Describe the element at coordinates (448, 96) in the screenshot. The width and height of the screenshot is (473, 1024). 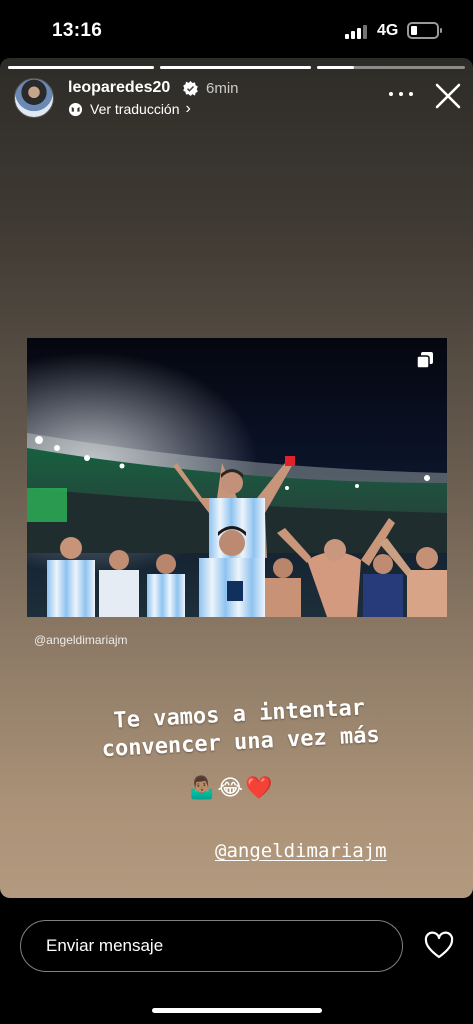
I see `close-icon` at that location.